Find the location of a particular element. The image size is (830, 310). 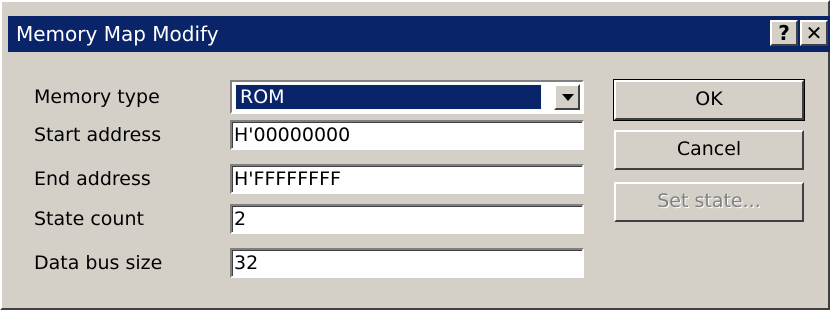

memory-type-select: ROM is located at coordinates (407, 97).